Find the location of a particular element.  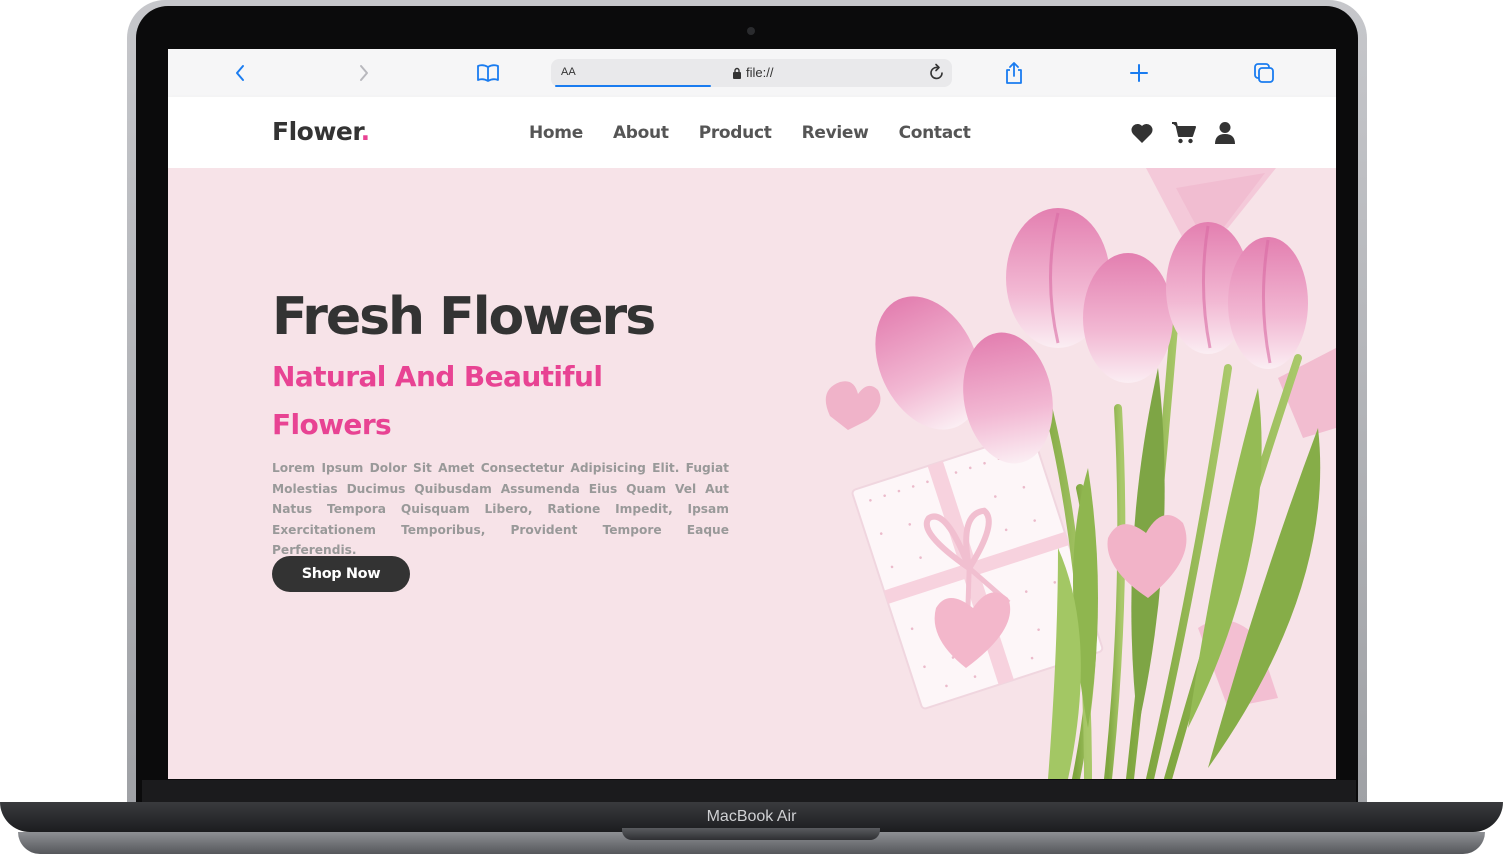

nav-home: Home is located at coordinates (556, 133).